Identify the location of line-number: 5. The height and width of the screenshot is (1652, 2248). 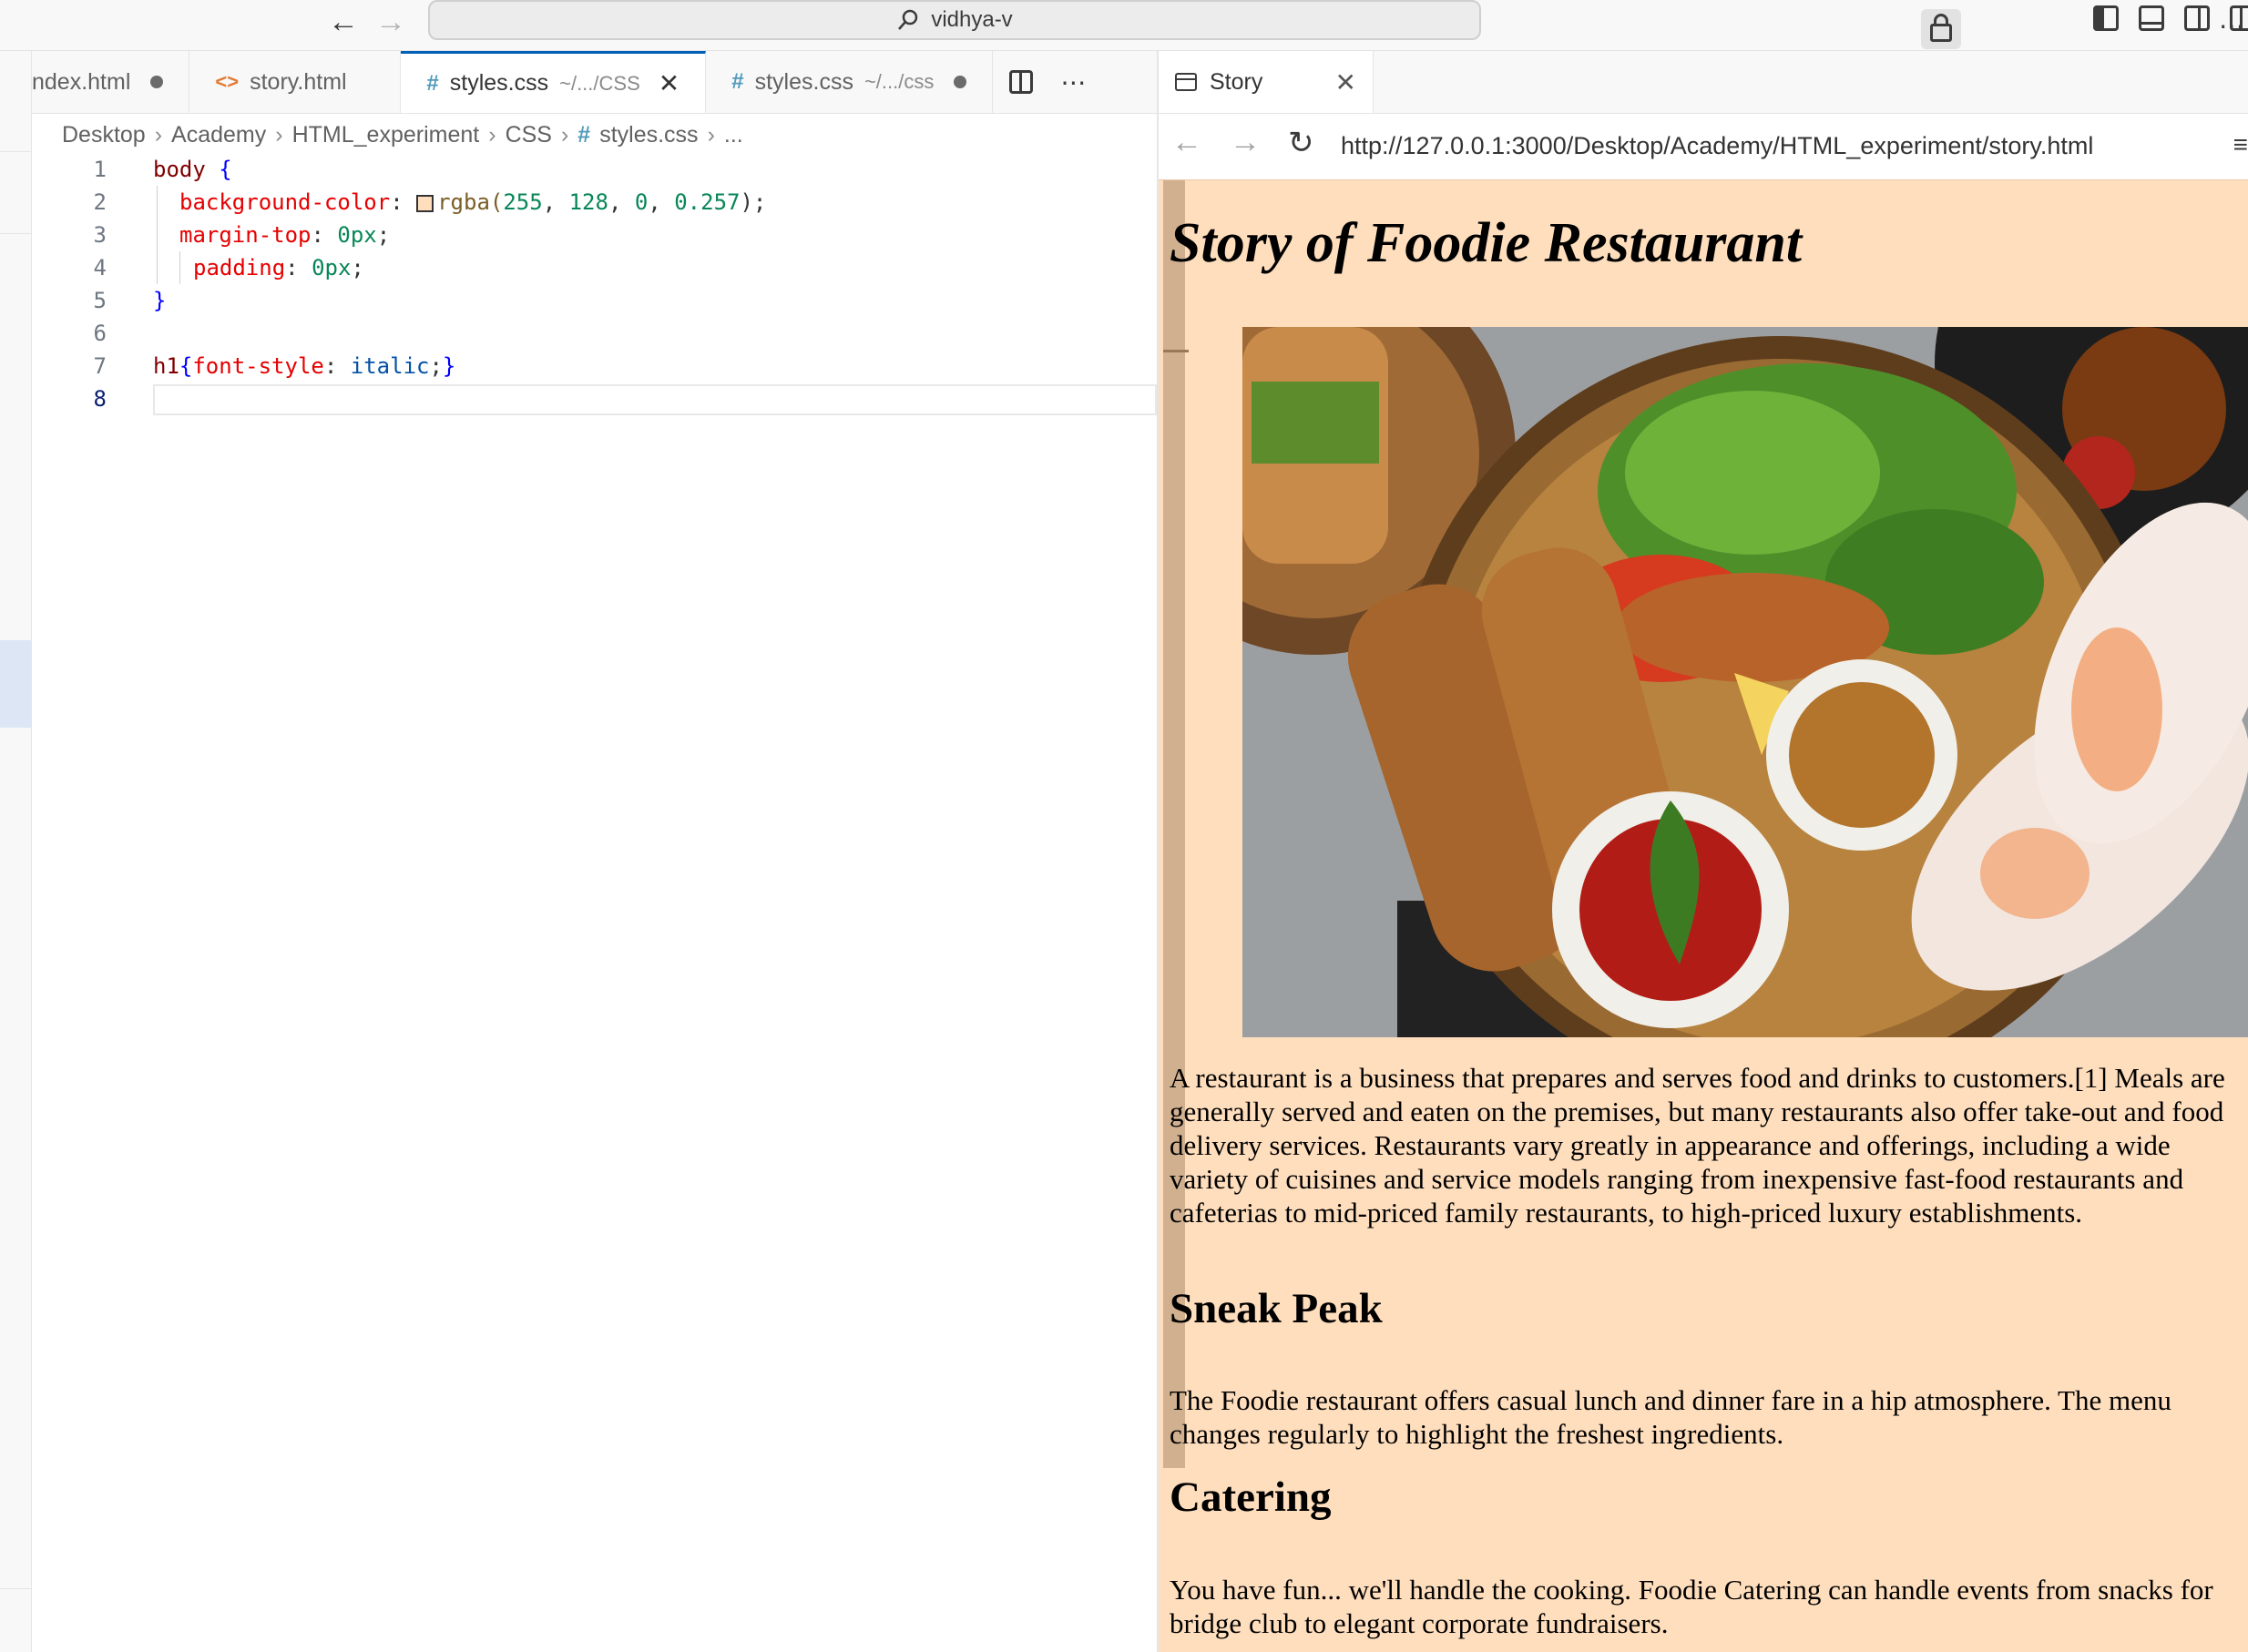
(100, 300).